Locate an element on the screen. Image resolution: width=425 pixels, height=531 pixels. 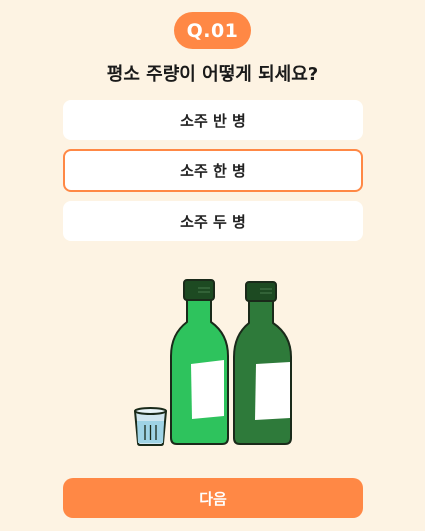
question-title: 평소 주량이 어떻게 되세요? is located at coordinates (212, 74).